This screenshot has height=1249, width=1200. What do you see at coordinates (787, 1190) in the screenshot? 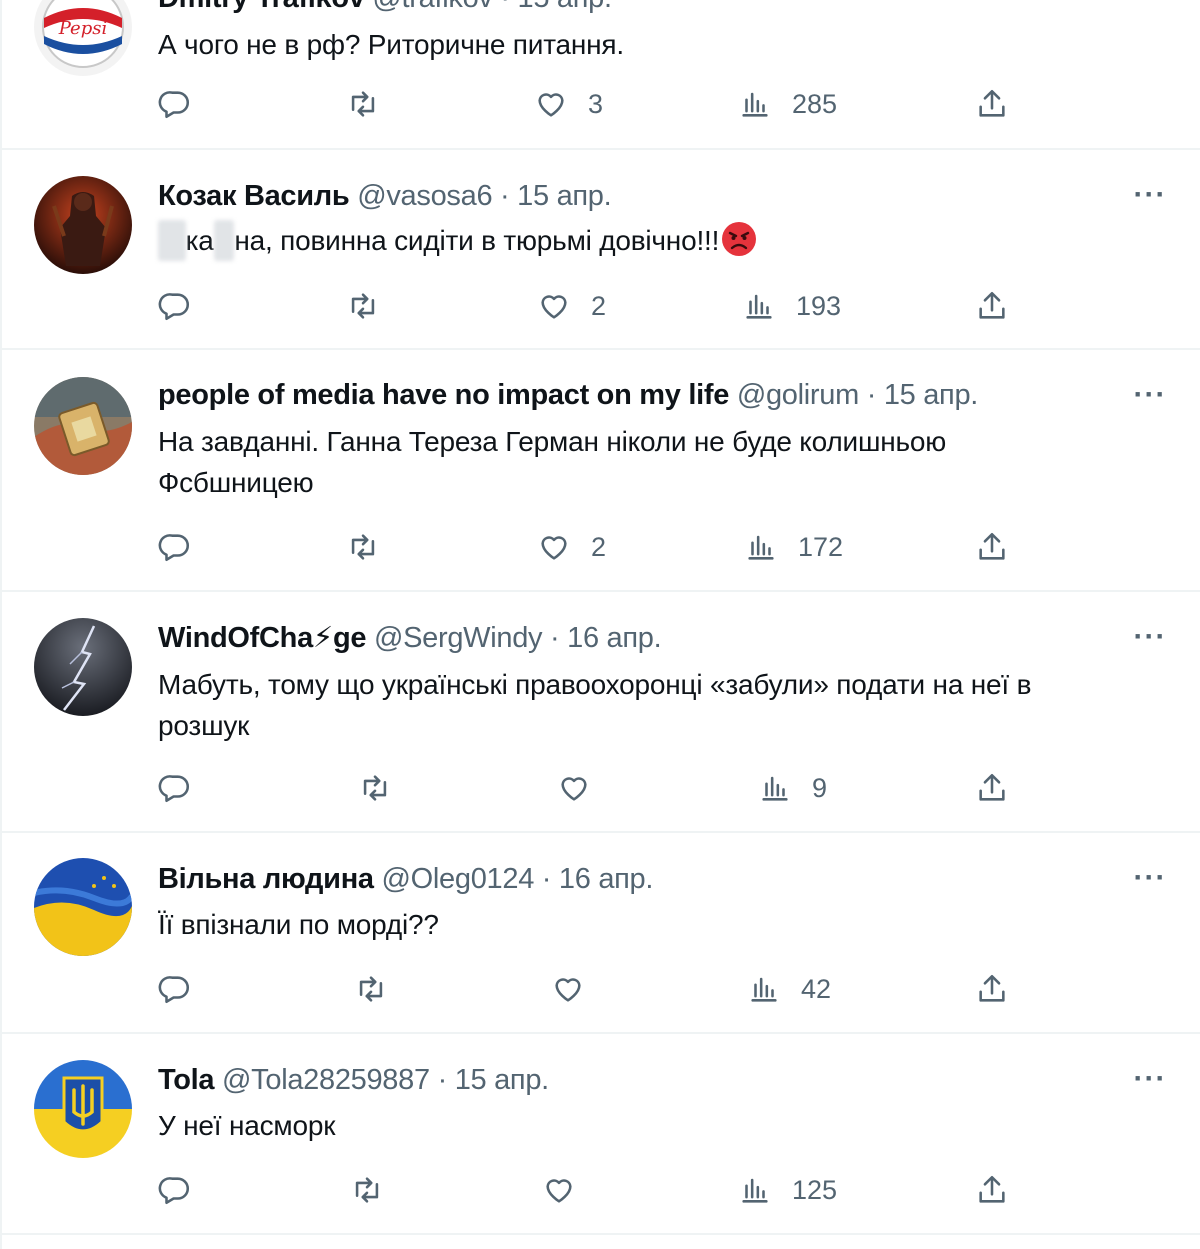
I see `views-button: 125` at bounding box center [787, 1190].